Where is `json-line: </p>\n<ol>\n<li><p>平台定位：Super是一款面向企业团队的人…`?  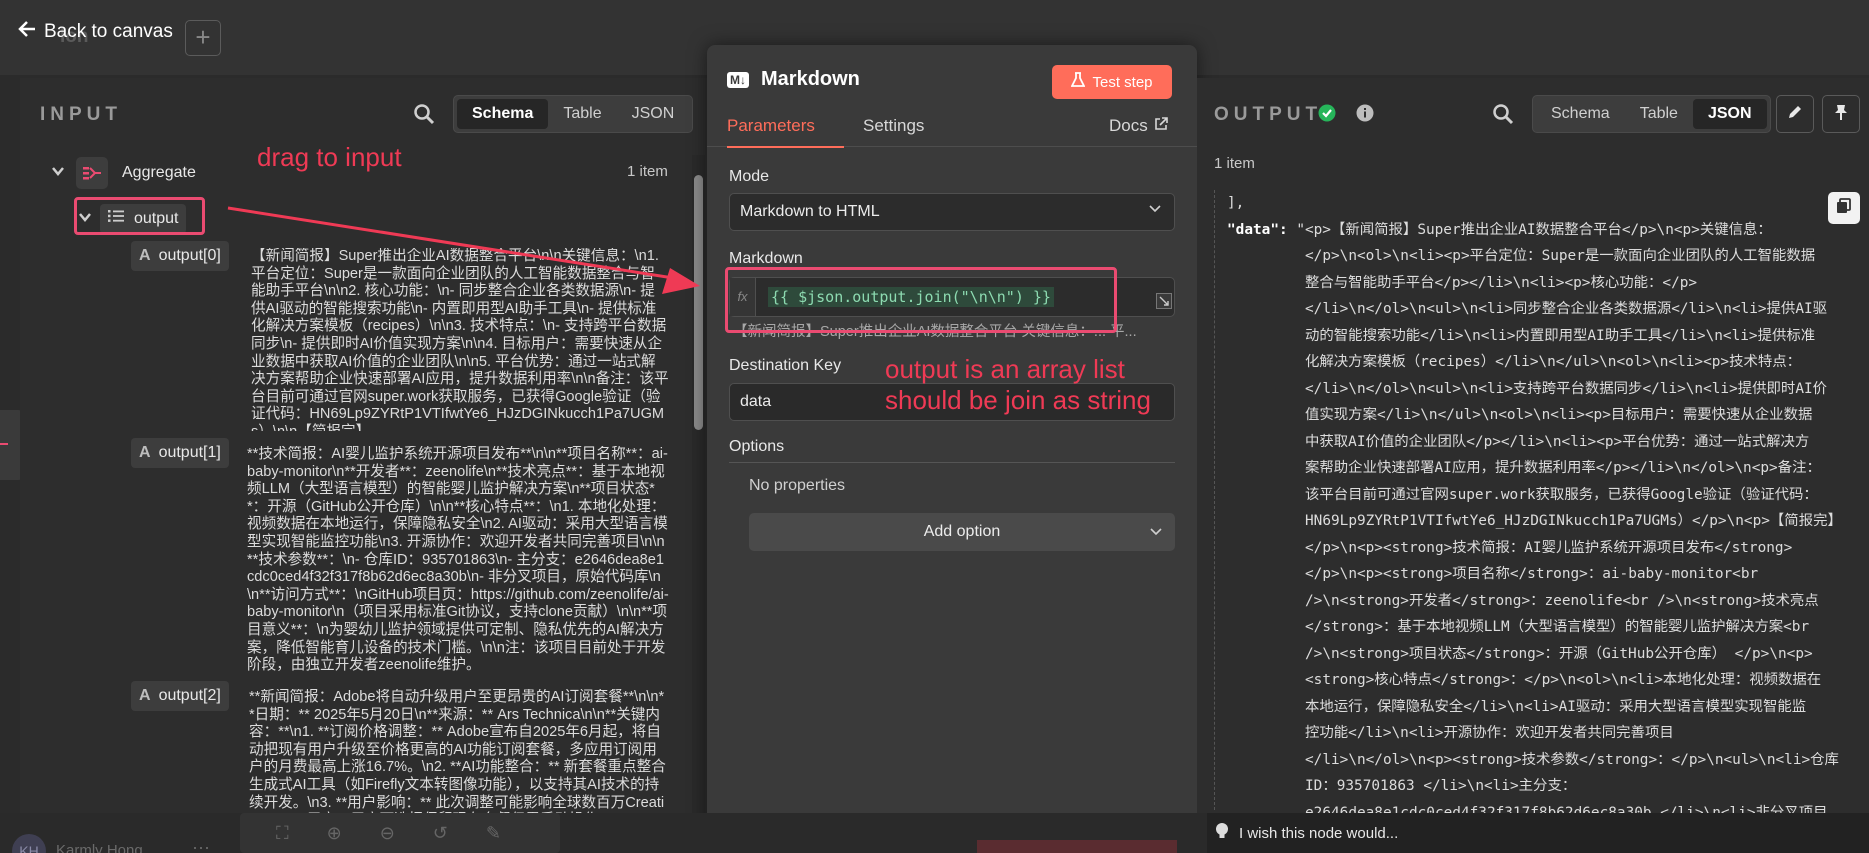 json-line: </p>\n<ol>\n<li><p>平台定位：Super是一款面向企业团队的人… is located at coordinates (1560, 256).